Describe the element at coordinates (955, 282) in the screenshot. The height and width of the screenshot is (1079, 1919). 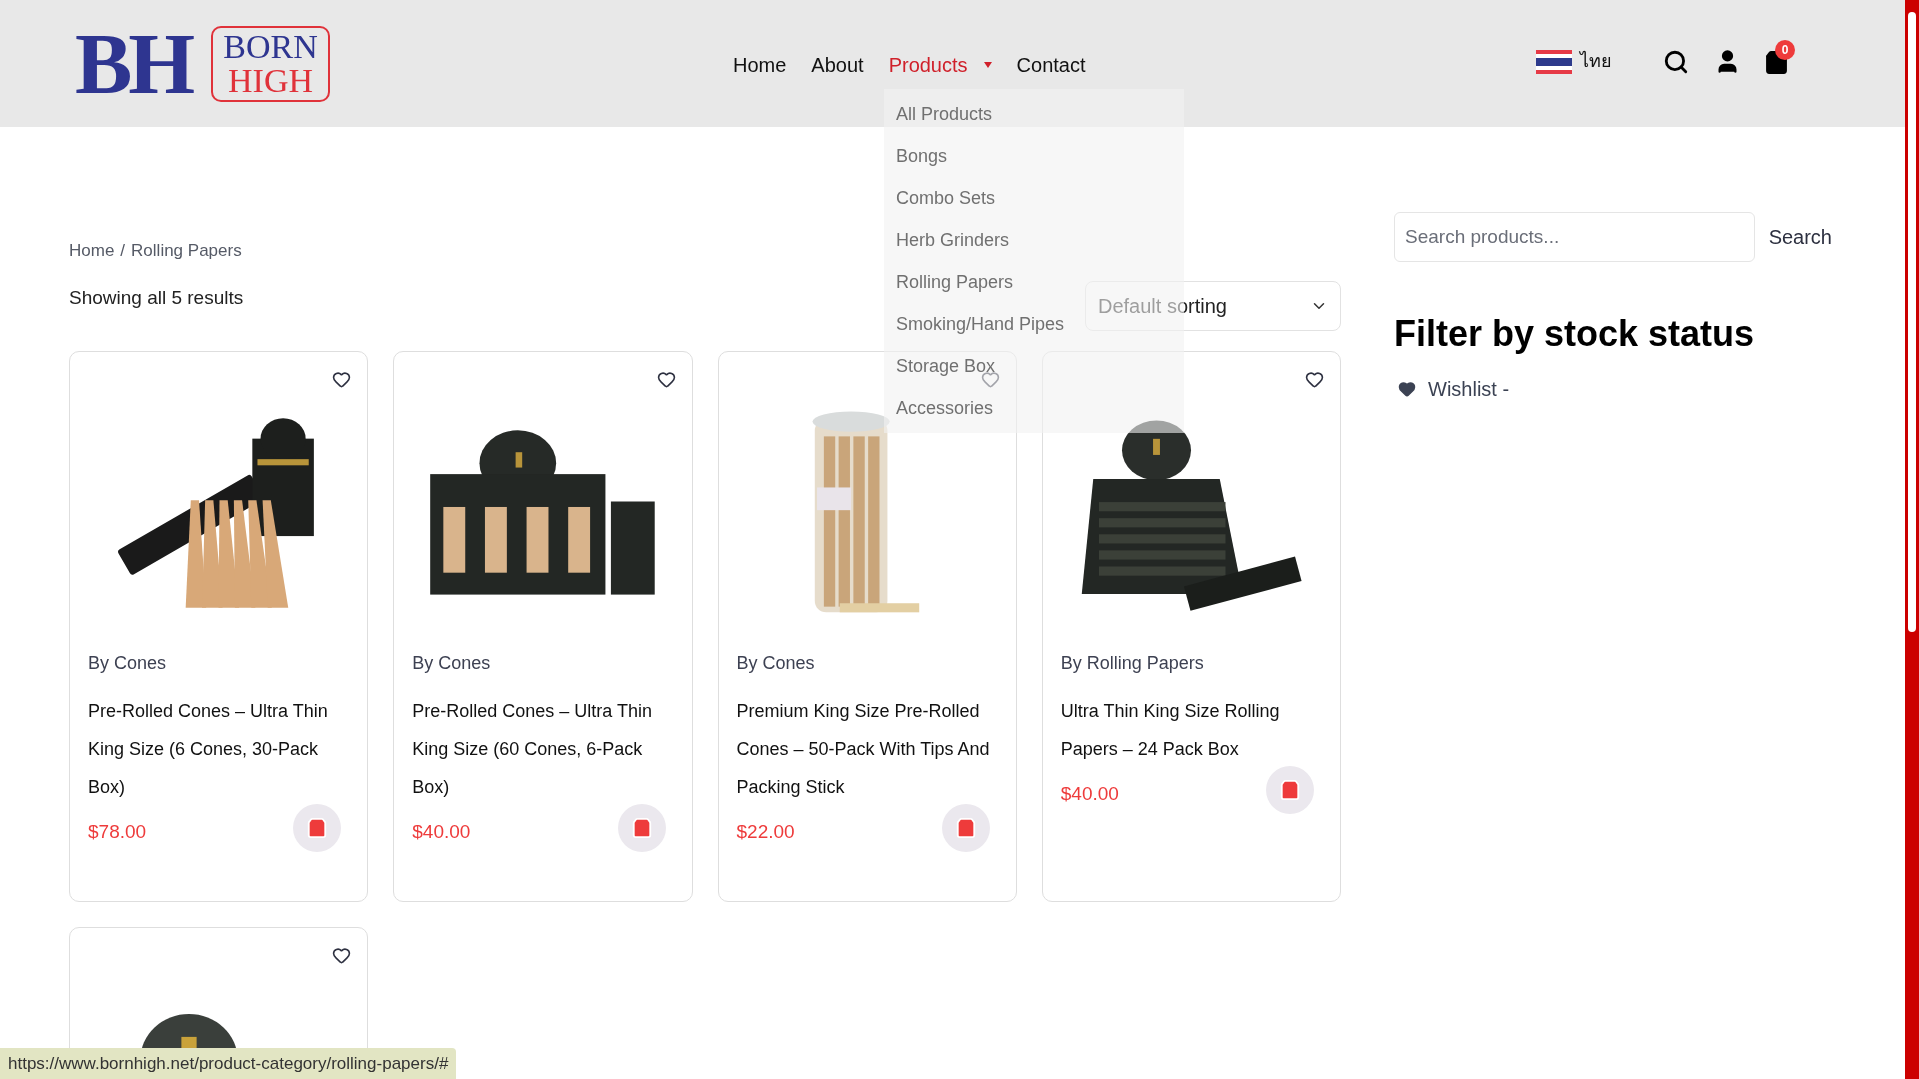
I see `dropdown-menu-item: Rolling Papers` at that location.